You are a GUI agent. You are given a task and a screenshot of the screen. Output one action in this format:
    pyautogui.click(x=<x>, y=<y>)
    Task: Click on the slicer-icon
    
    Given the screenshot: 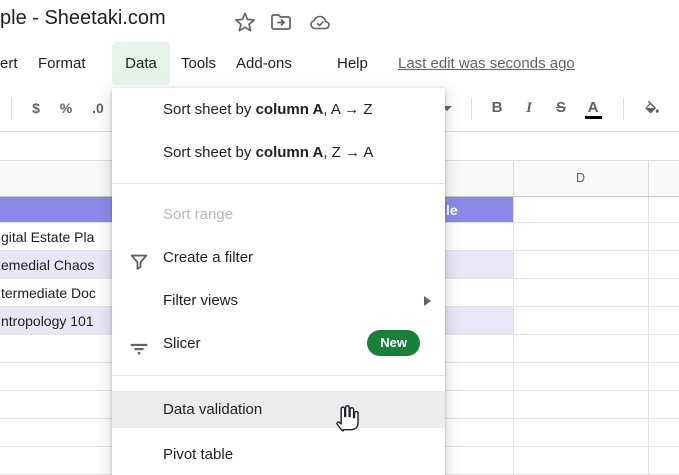 What is the action you would take?
    pyautogui.click(x=139, y=344)
    